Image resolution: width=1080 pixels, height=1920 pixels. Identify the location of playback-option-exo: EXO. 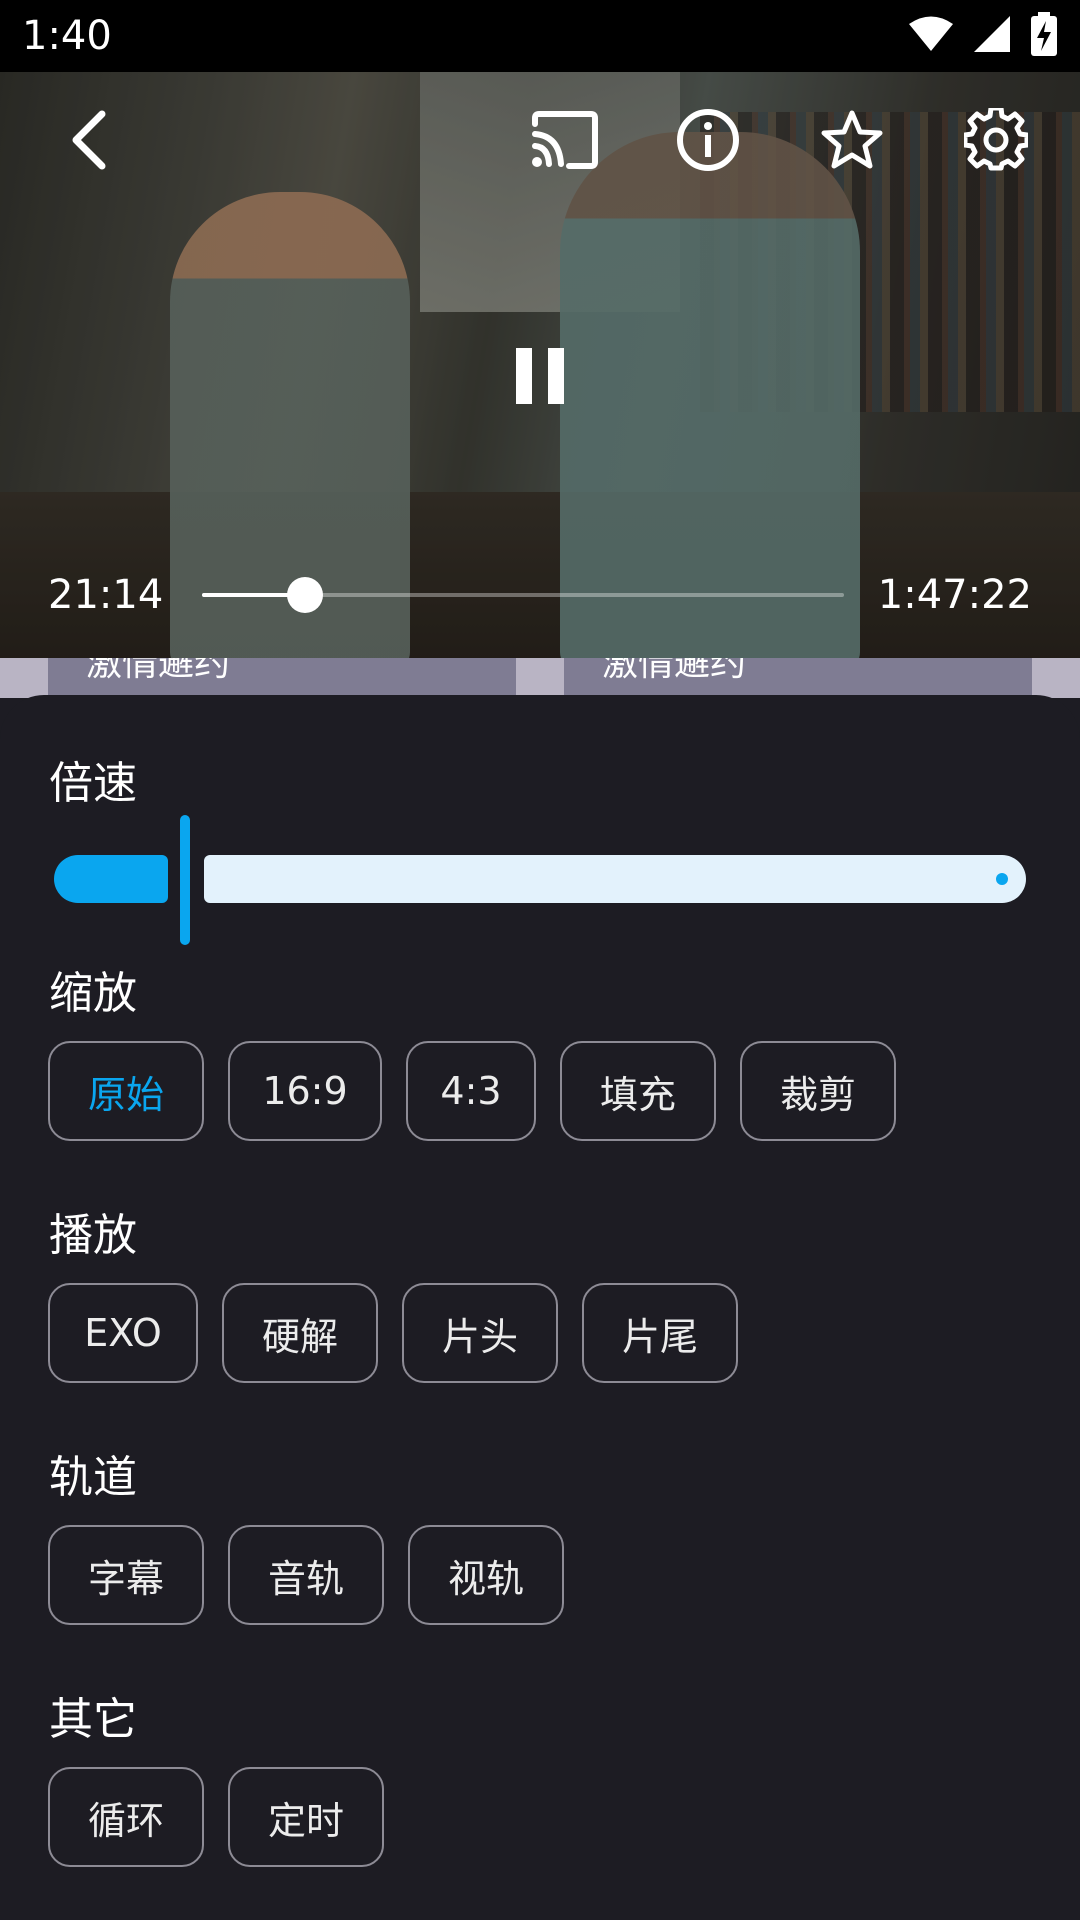
(123, 1333).